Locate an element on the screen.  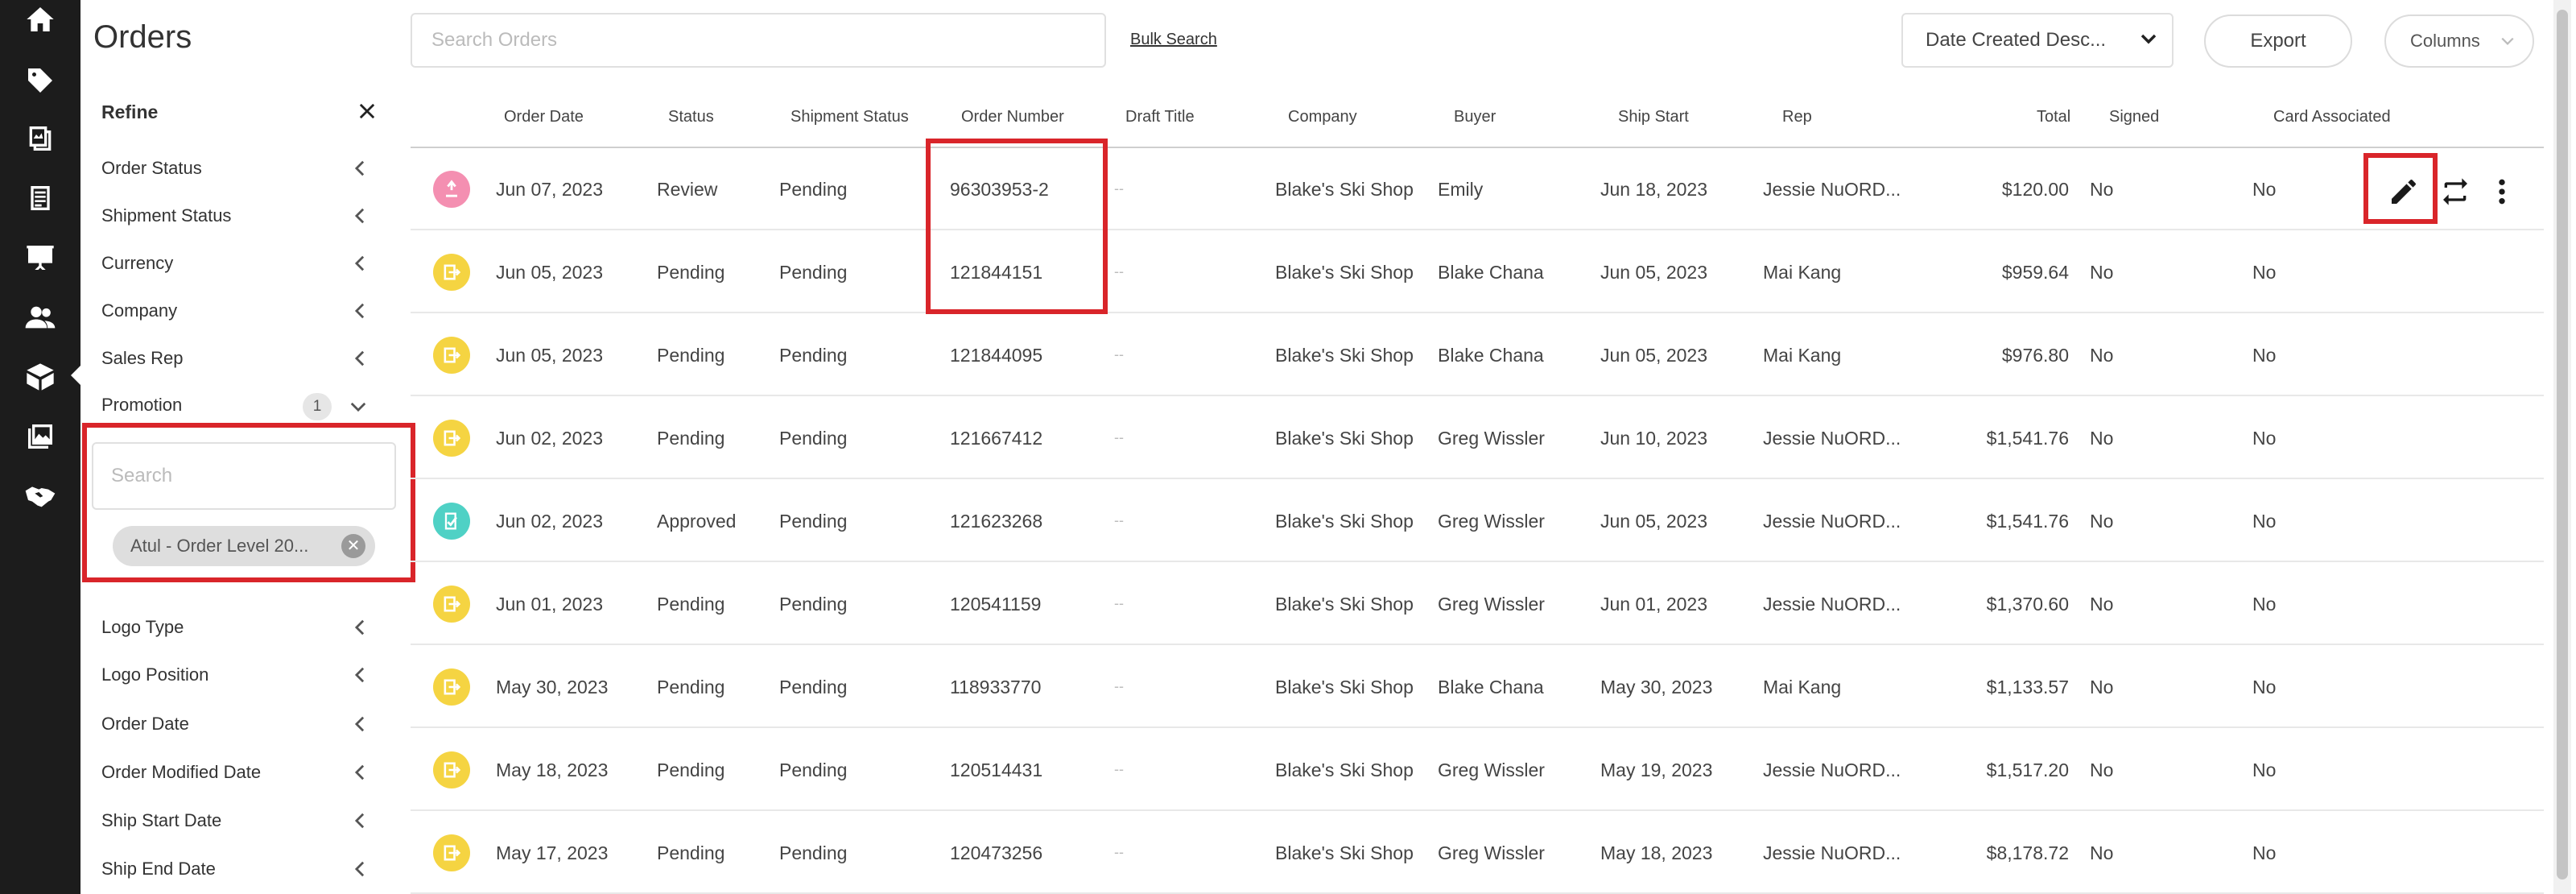
review-status-icon is located at coordinates (451, 190).